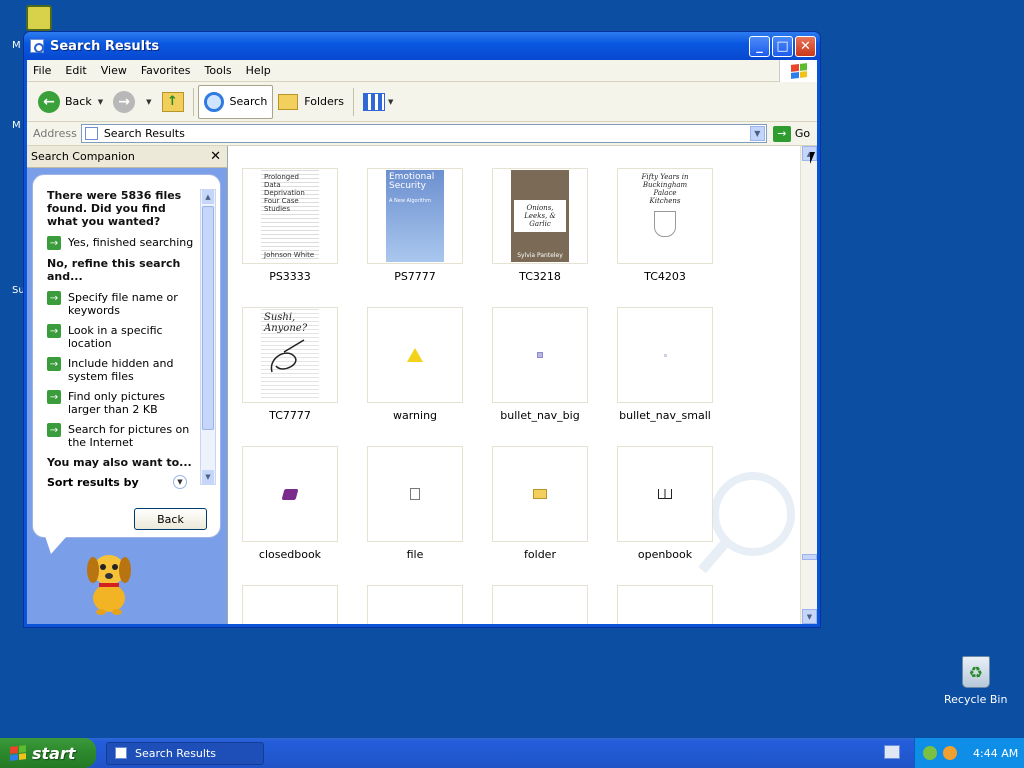 The image size is (1024, 768). Describe the element at coordinates (665, 554) in the screenshot. I see `file-name: openbook` at that location.